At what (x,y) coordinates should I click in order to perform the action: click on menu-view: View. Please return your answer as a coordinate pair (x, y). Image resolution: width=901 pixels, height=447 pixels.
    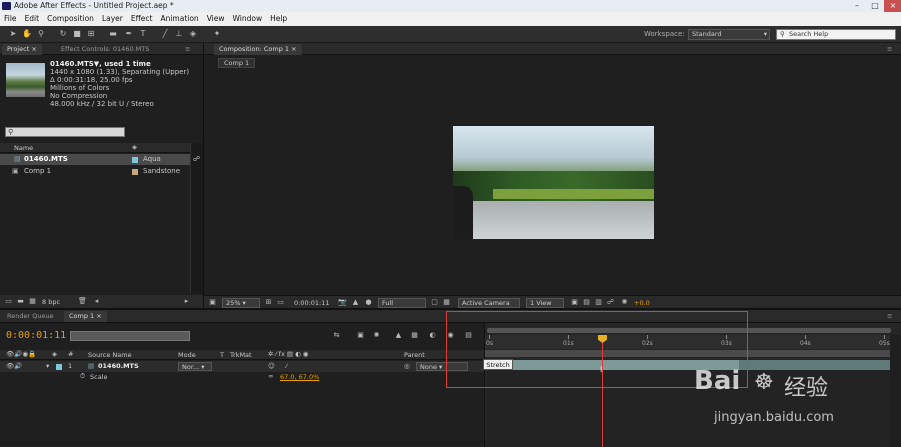
    Looking at the image, I should click on (216, 19).